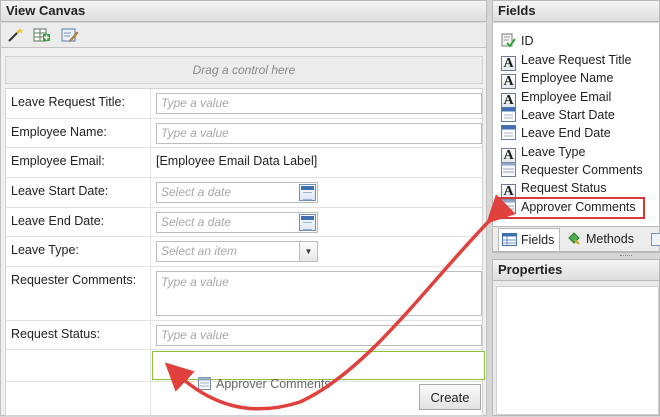 The image size is (660, 417). What do you see at coordinates (78, 133) in the screenshot?
I see `field-label: Employee Name:` at bounding box center [78, 133].